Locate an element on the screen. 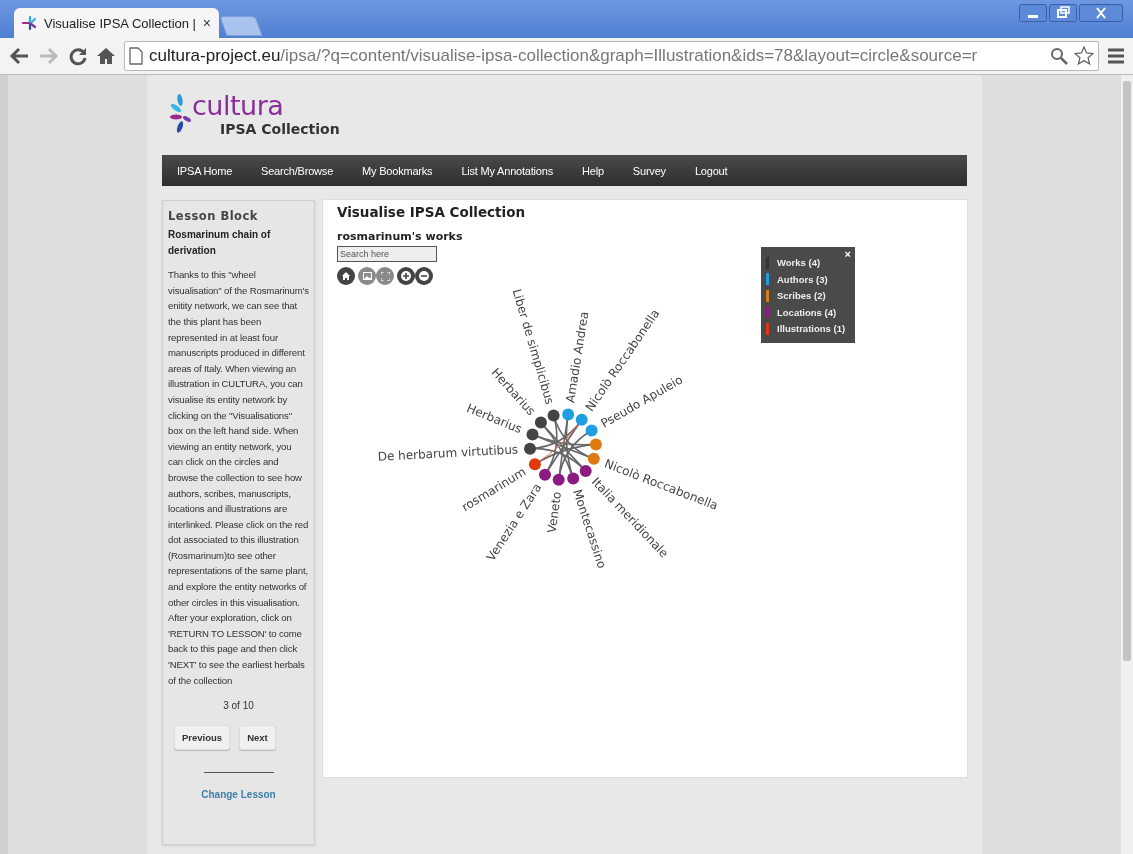  browser-tab: Visualise IPSA Collection | × is located at coordinates (116, 23).